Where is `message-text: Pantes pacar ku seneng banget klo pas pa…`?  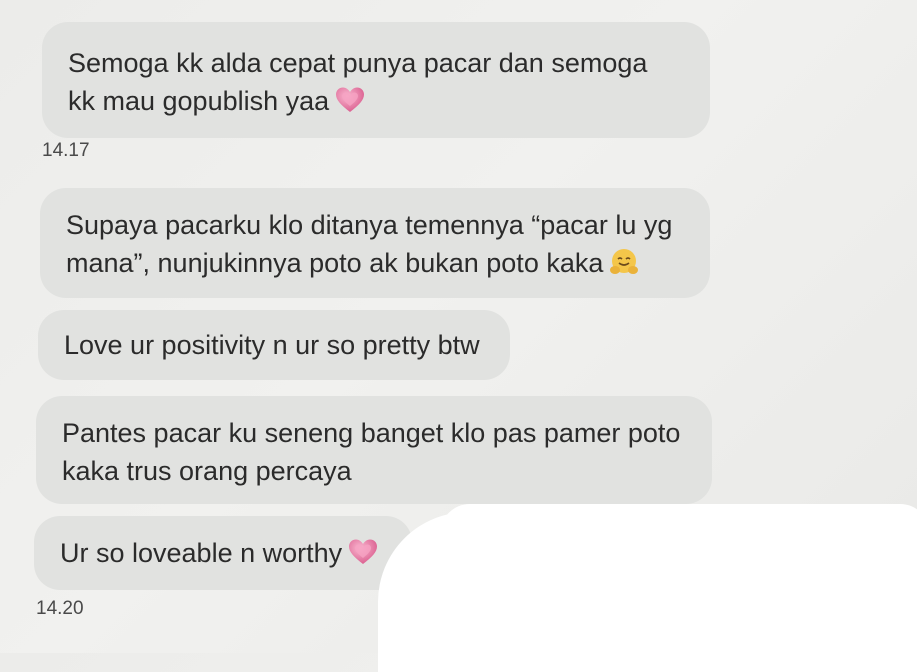 message-text: Pantes pacar ku seneng banget klo pas pa… is located at coordinates (371, 452).